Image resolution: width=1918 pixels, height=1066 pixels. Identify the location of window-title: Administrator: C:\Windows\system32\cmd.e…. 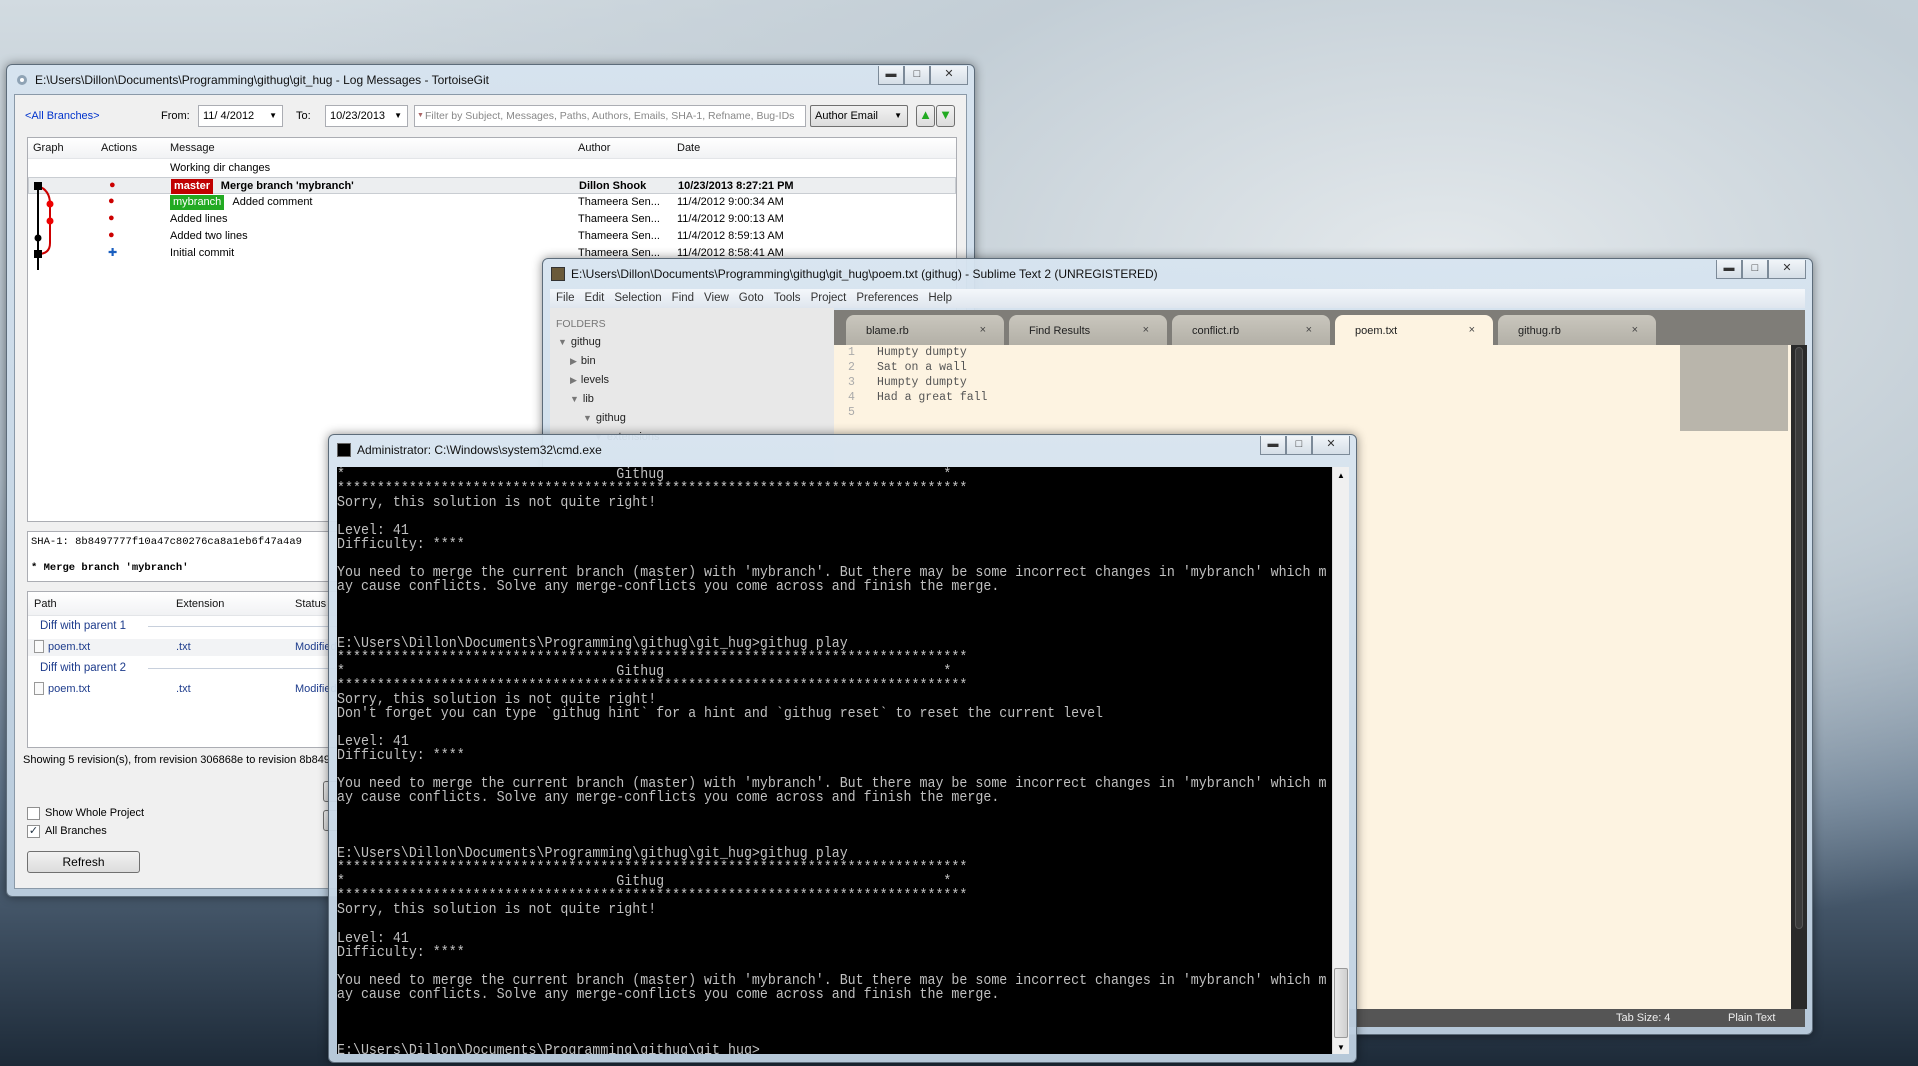
(479, 450).